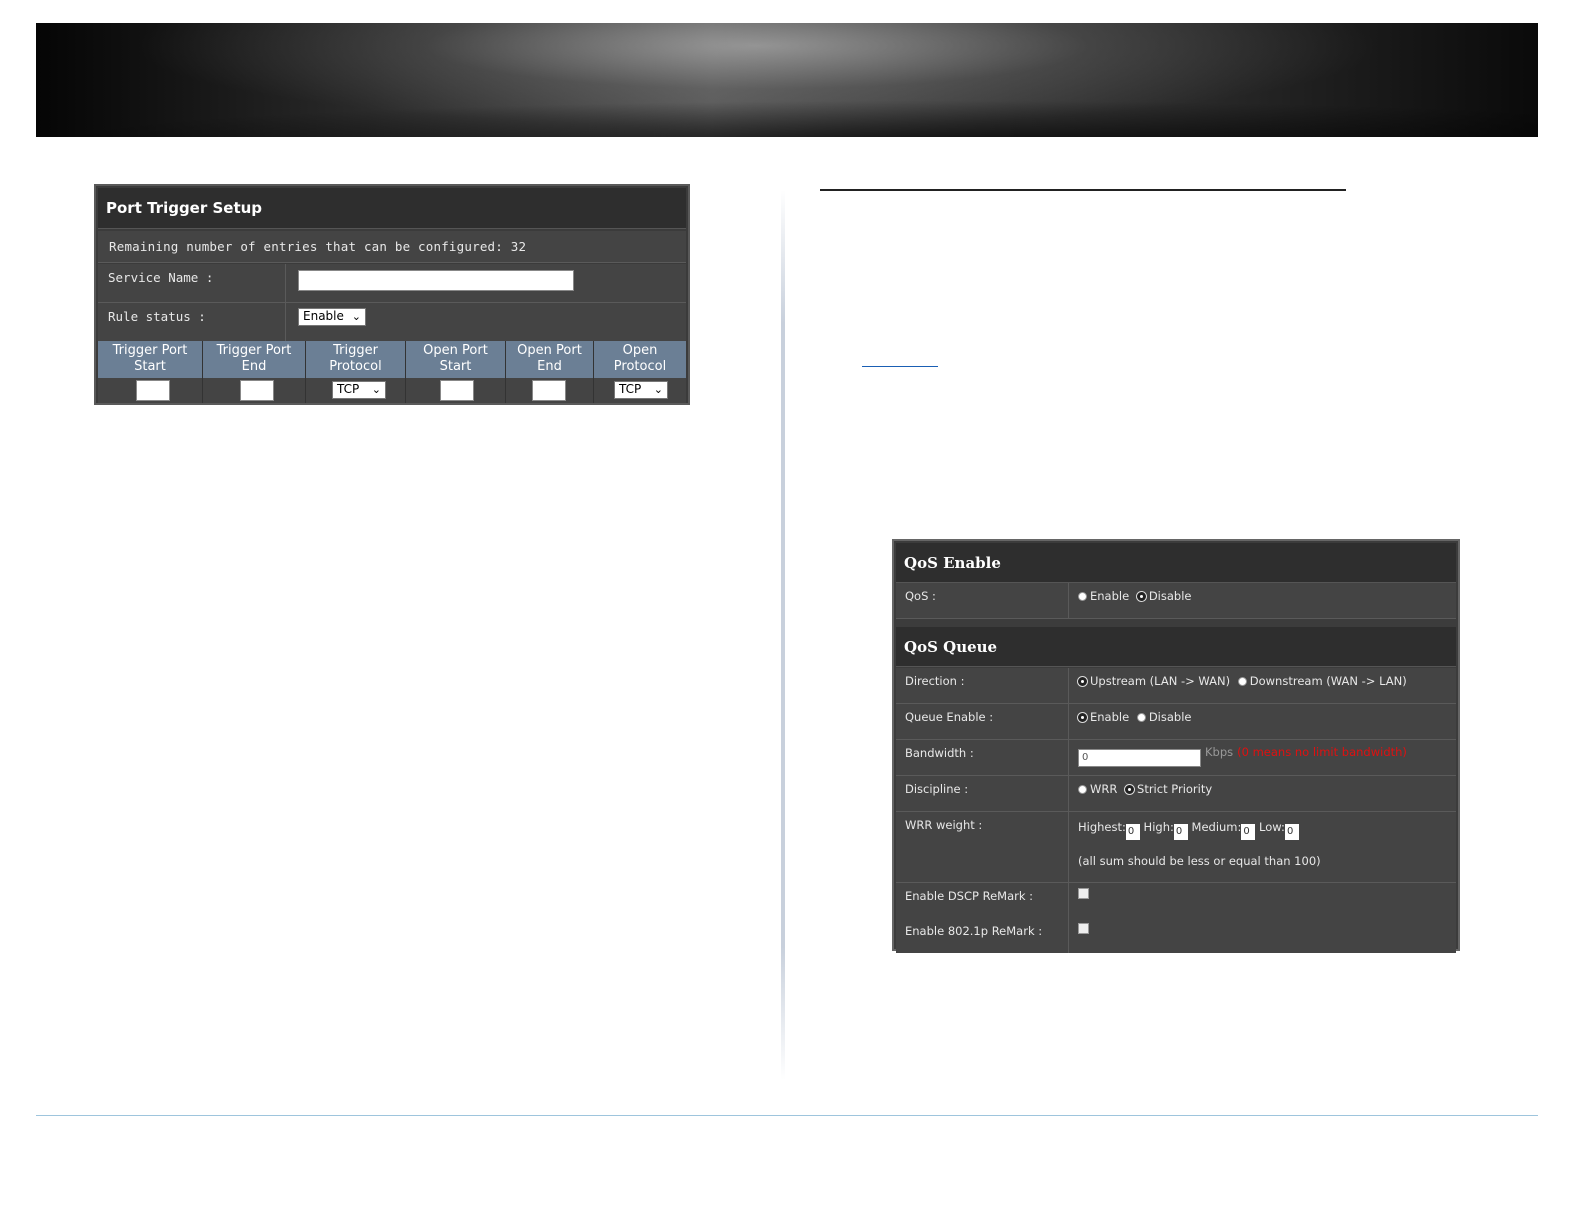  What do you see at coordinates (1132, 832) in the screenshot?
I see `wrr-highest-input: 0` at bounding box center [1132, 832].